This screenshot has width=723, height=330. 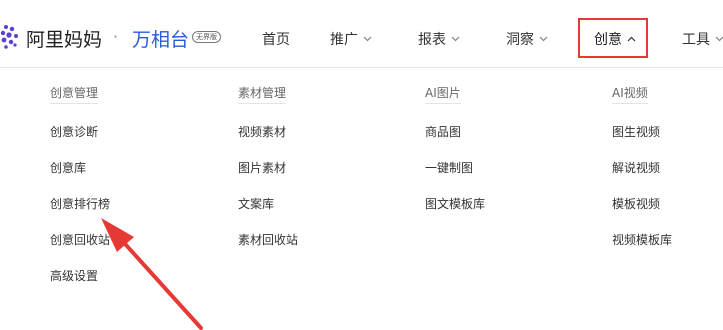 I want to click on menu-item-video-template-library: 视频模板库, so click(x=642, y=240).